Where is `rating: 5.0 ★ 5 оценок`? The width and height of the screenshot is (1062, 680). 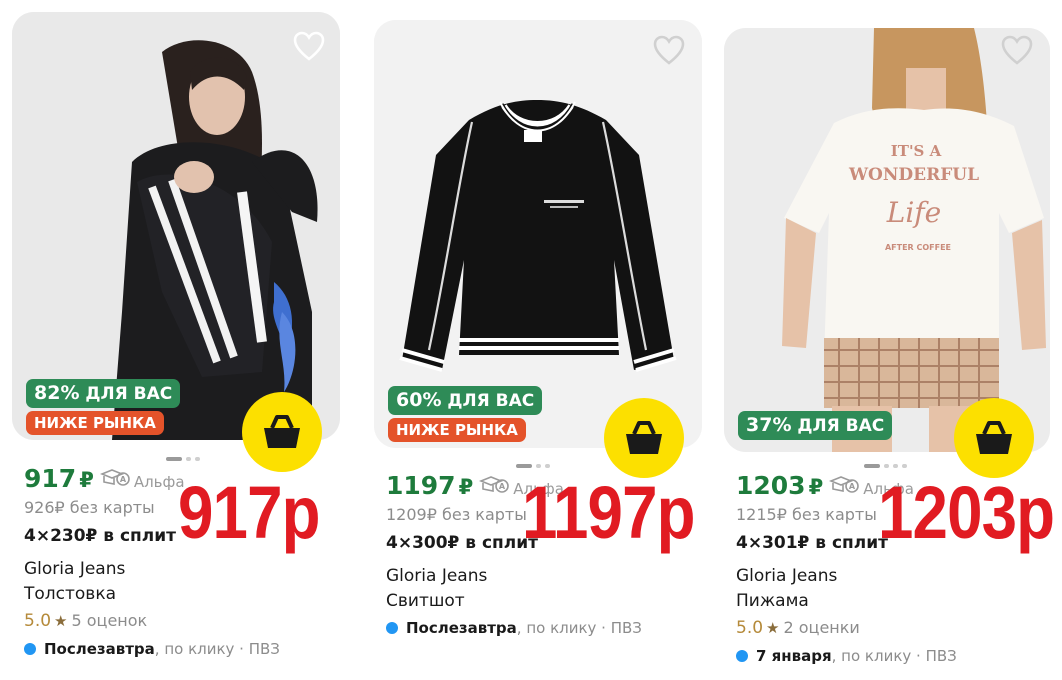
rating: 5.0 ★ 5 оценок is located at coordinates (85, 621).